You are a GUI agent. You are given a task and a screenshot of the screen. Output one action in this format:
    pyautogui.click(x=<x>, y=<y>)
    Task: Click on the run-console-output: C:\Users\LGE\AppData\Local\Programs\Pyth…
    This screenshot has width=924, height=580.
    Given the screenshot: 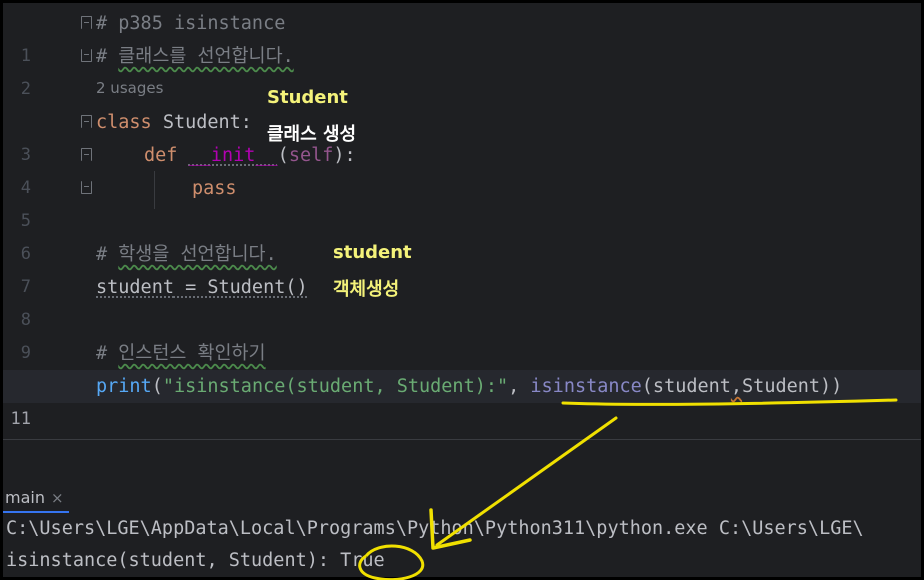 What is the action you would take?
    pyautogui.click(x=462, y=545)
    